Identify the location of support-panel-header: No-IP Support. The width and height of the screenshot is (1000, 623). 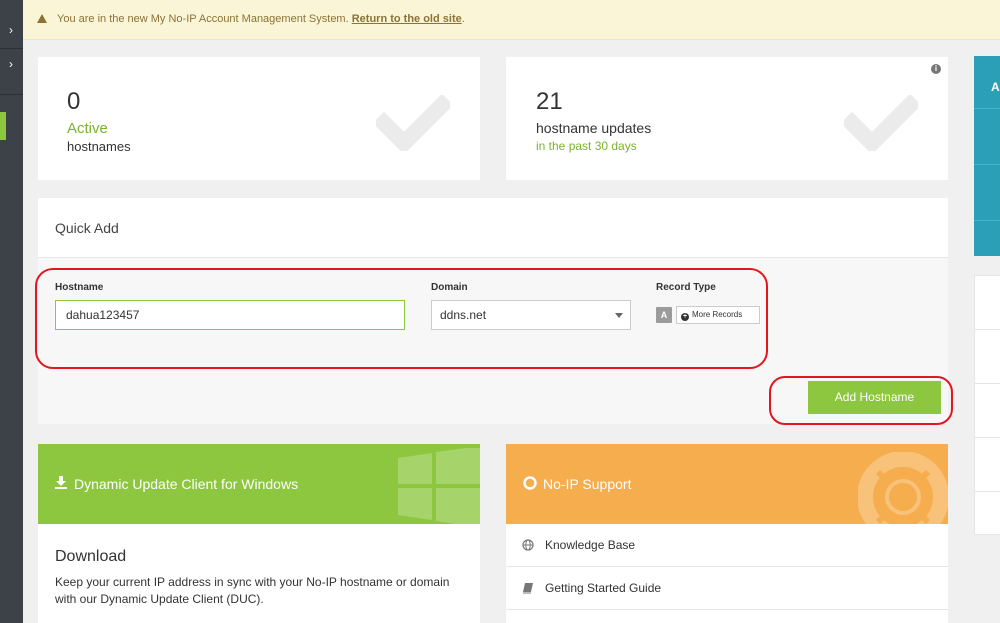
(727, 484).